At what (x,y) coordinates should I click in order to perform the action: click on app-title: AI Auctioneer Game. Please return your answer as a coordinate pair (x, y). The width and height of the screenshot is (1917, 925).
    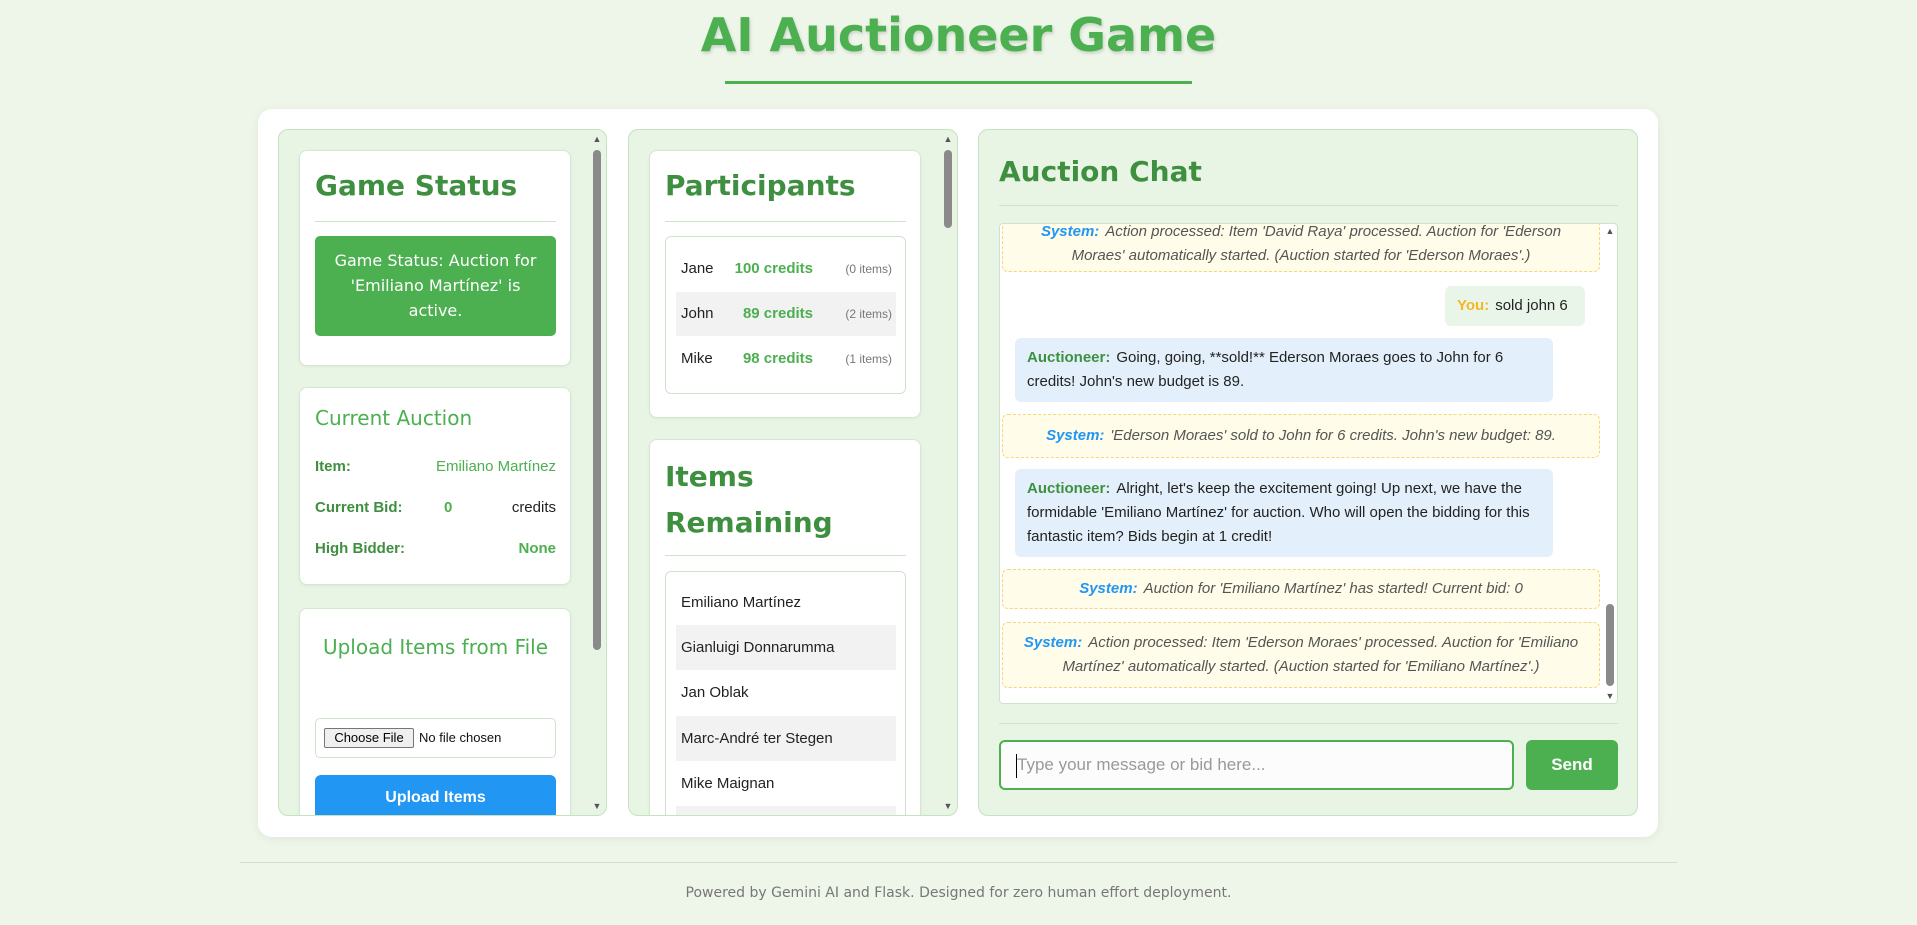
    Looking at the image, I should click on (958, 35).